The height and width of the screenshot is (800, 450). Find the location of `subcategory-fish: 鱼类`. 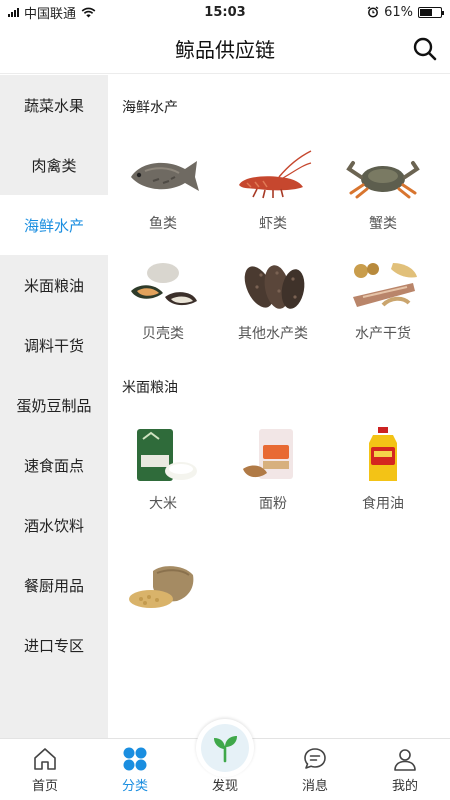

subcategory-fish: 鱼类 is located at coordinates (163, 190).